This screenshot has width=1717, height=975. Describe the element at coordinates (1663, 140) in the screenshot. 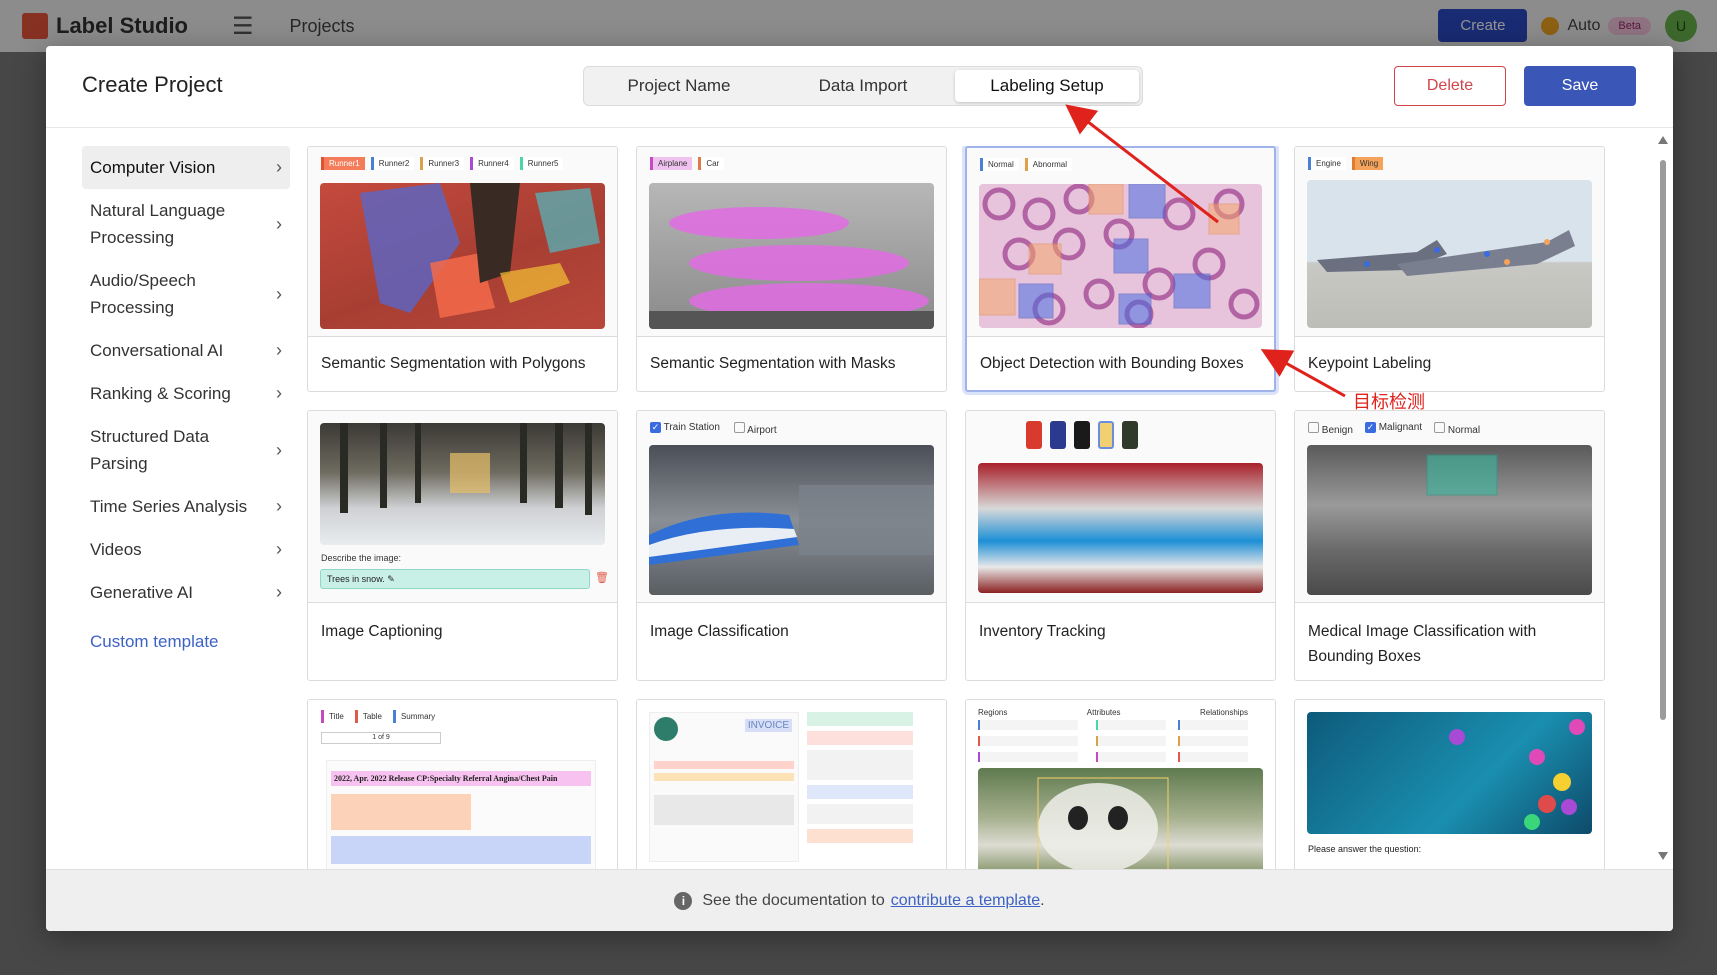

I see `scroll-up-arrow-icon` at that location.